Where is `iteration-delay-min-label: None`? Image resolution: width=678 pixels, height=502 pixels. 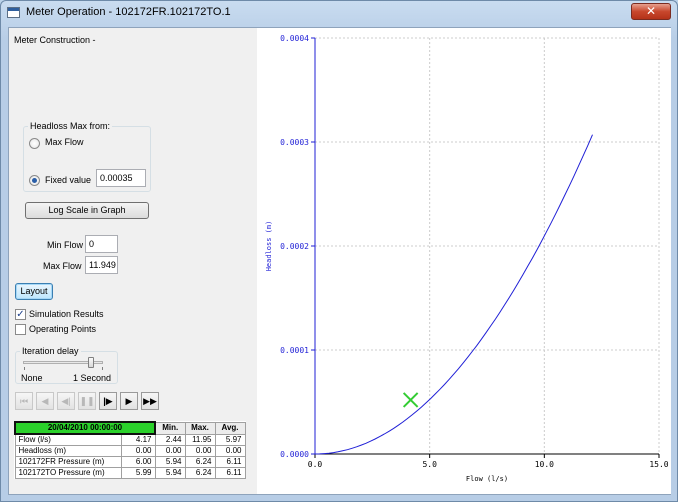 iteration-delay-min-label: None is located at coordinates (32, 378).